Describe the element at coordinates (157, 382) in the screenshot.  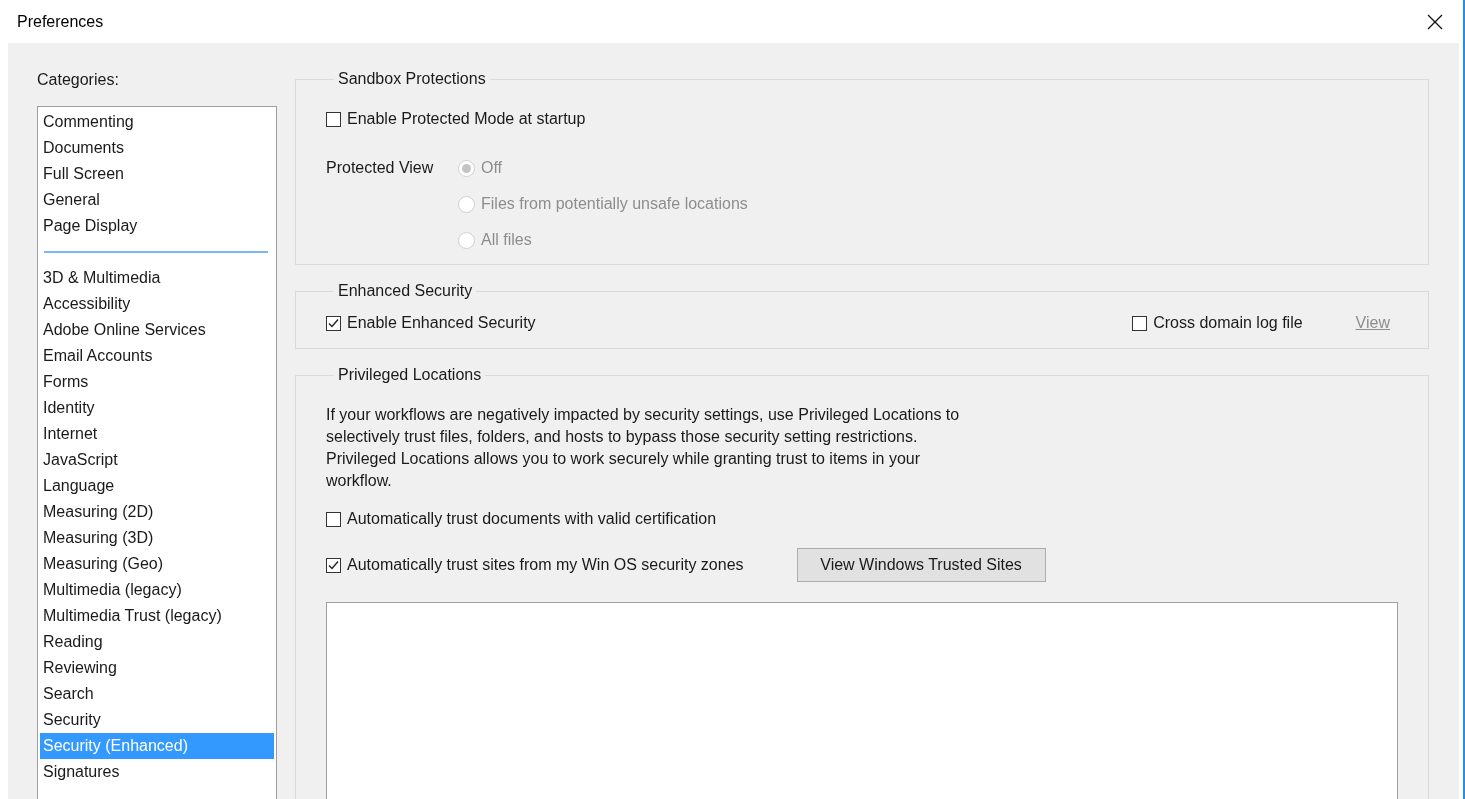
I see `category-item: Forms` at that location.